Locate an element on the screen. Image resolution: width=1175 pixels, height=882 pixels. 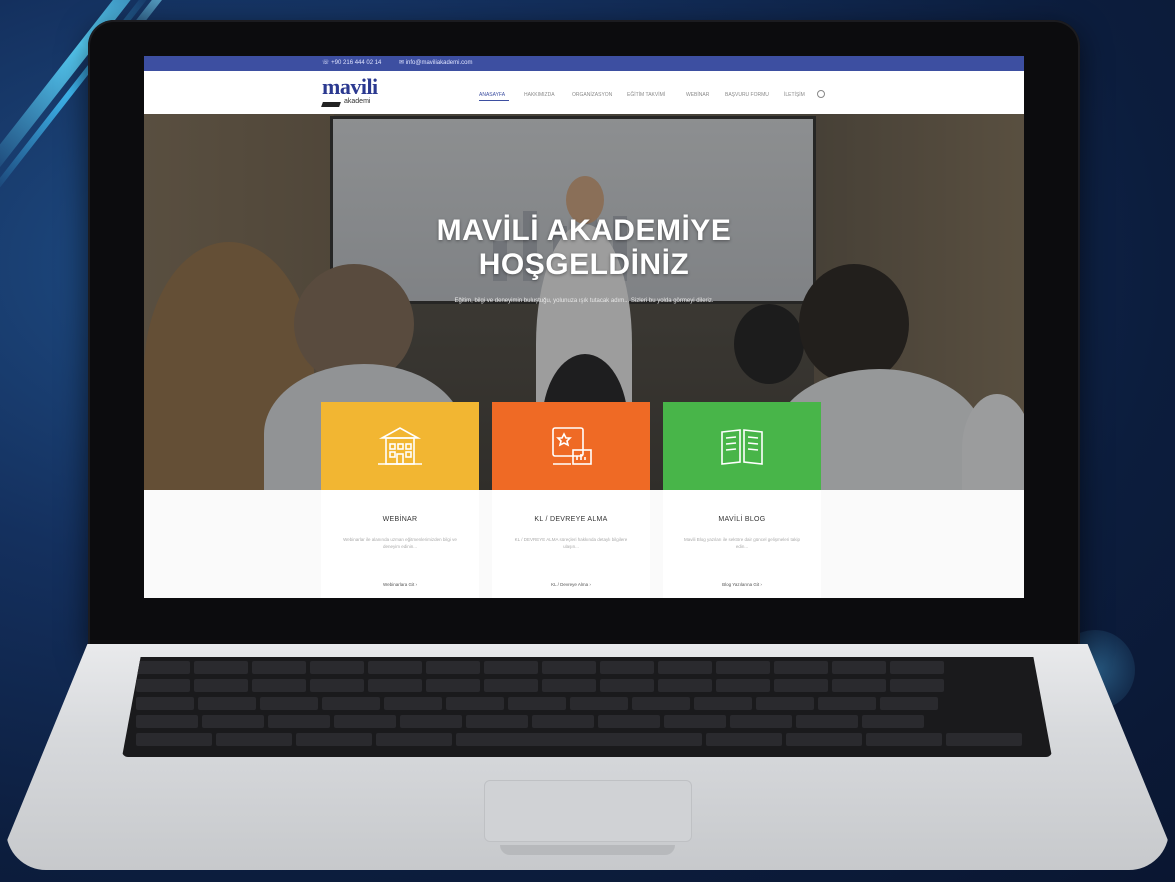
card-link: KL / Devreye Alma › is located at coordinates (571, 584).